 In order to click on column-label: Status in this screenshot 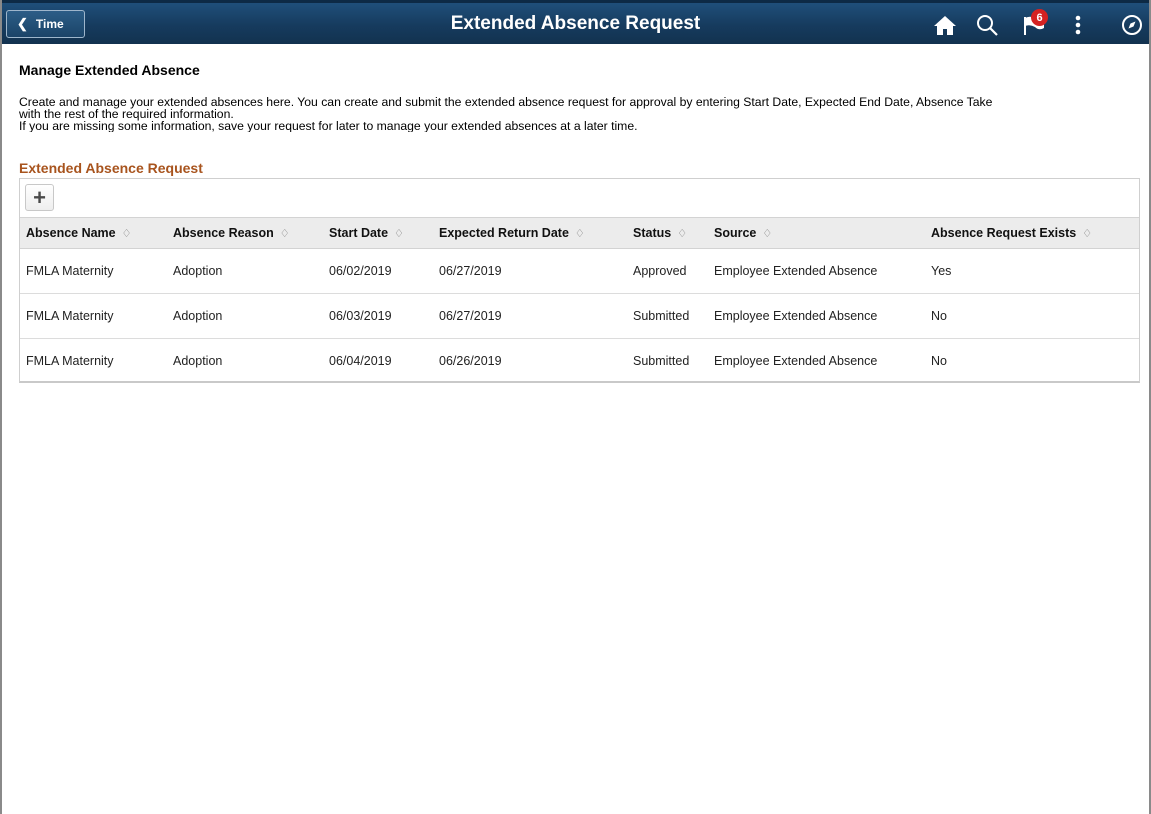, I will do `click(652, 233)`.